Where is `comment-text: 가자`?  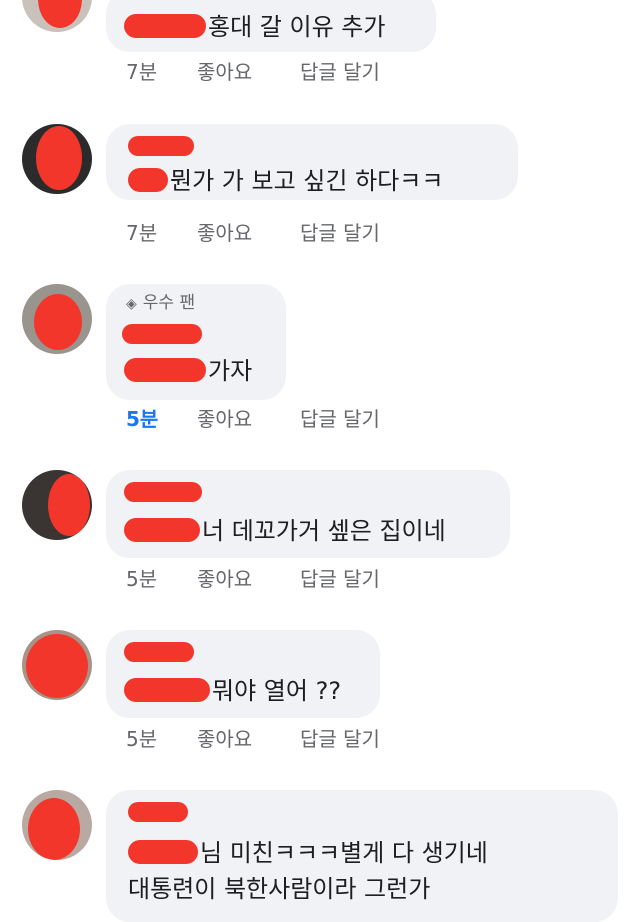 comment-text: 가자 is located at coordinates (230, 371).